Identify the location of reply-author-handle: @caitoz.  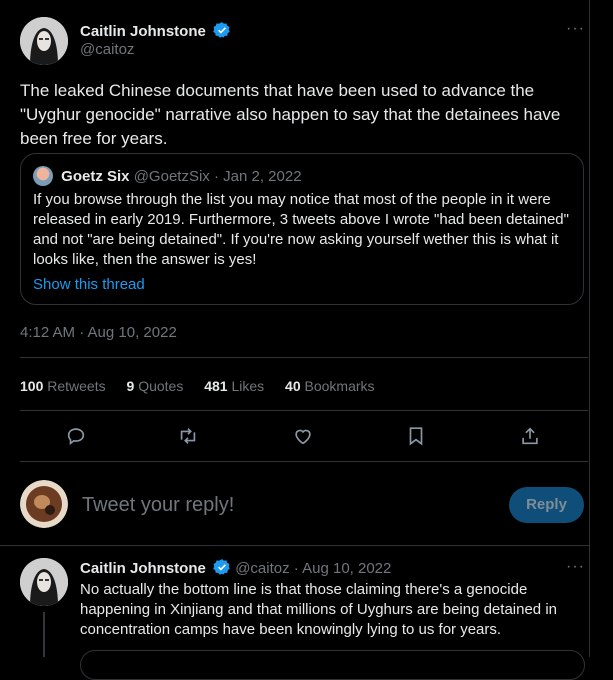
(262, 568).